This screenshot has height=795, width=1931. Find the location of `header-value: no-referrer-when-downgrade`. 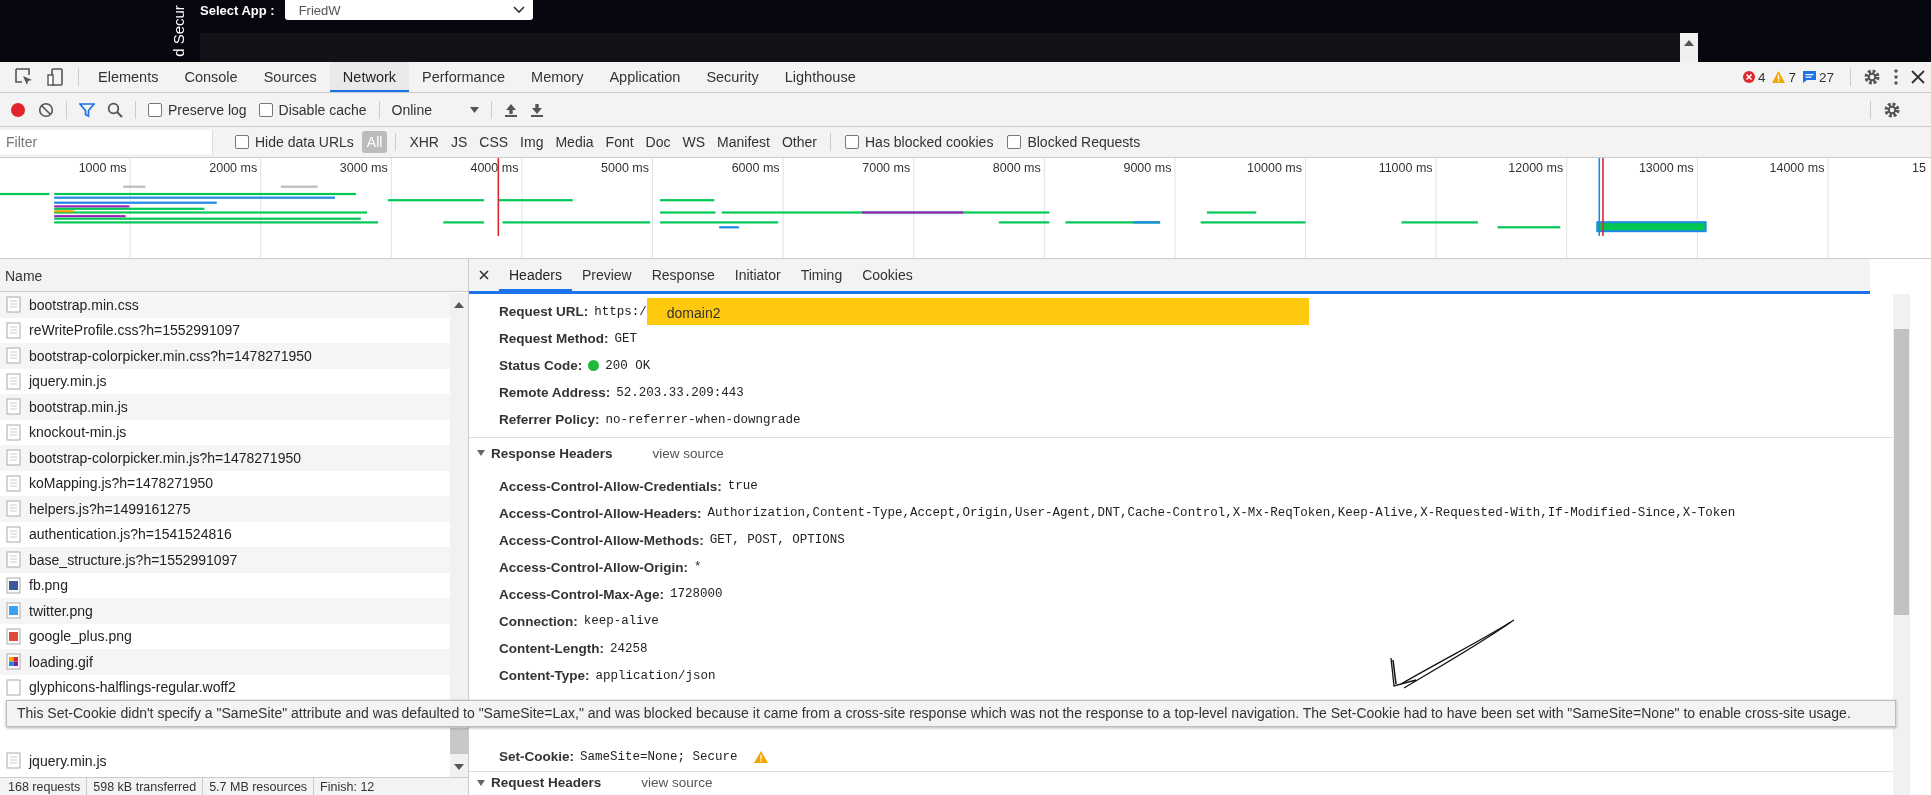

header-value: no-referrer-when-downgrade is located at coordinates (703, 419).